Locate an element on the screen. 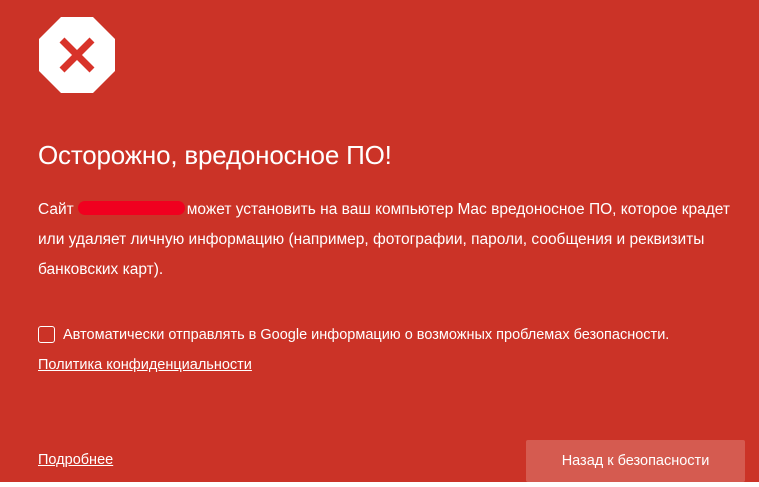  redacted-site-name is located at coordinates (131, 208).